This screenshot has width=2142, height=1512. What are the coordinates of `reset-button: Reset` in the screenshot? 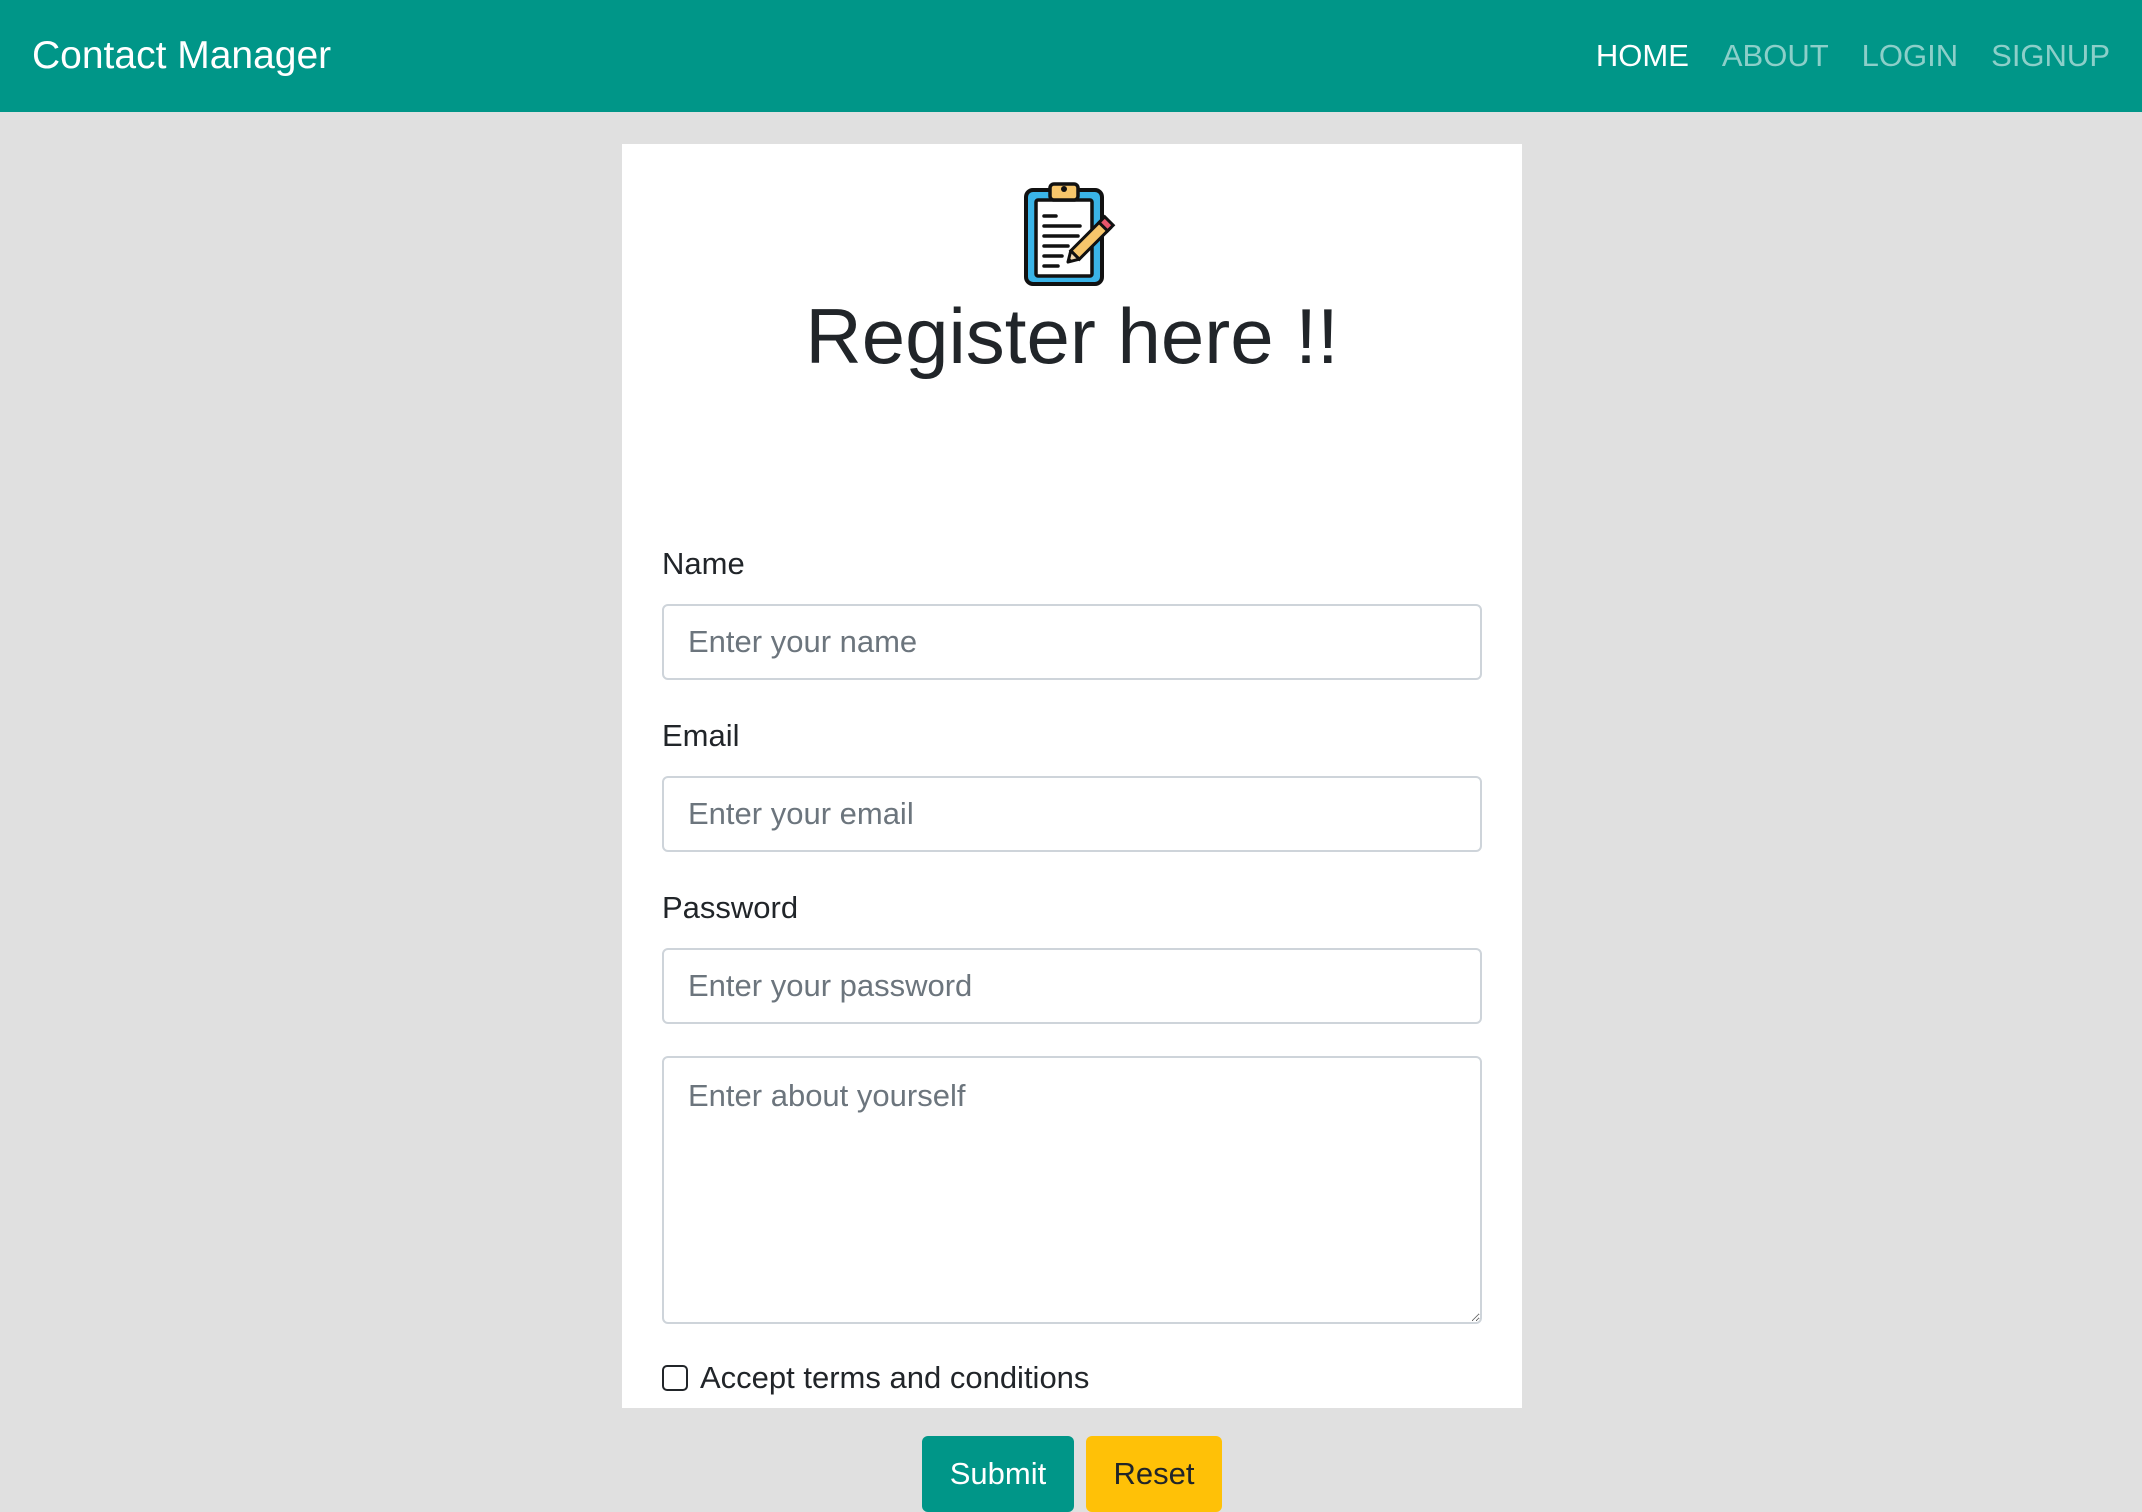 It's located at (1154, 1474).